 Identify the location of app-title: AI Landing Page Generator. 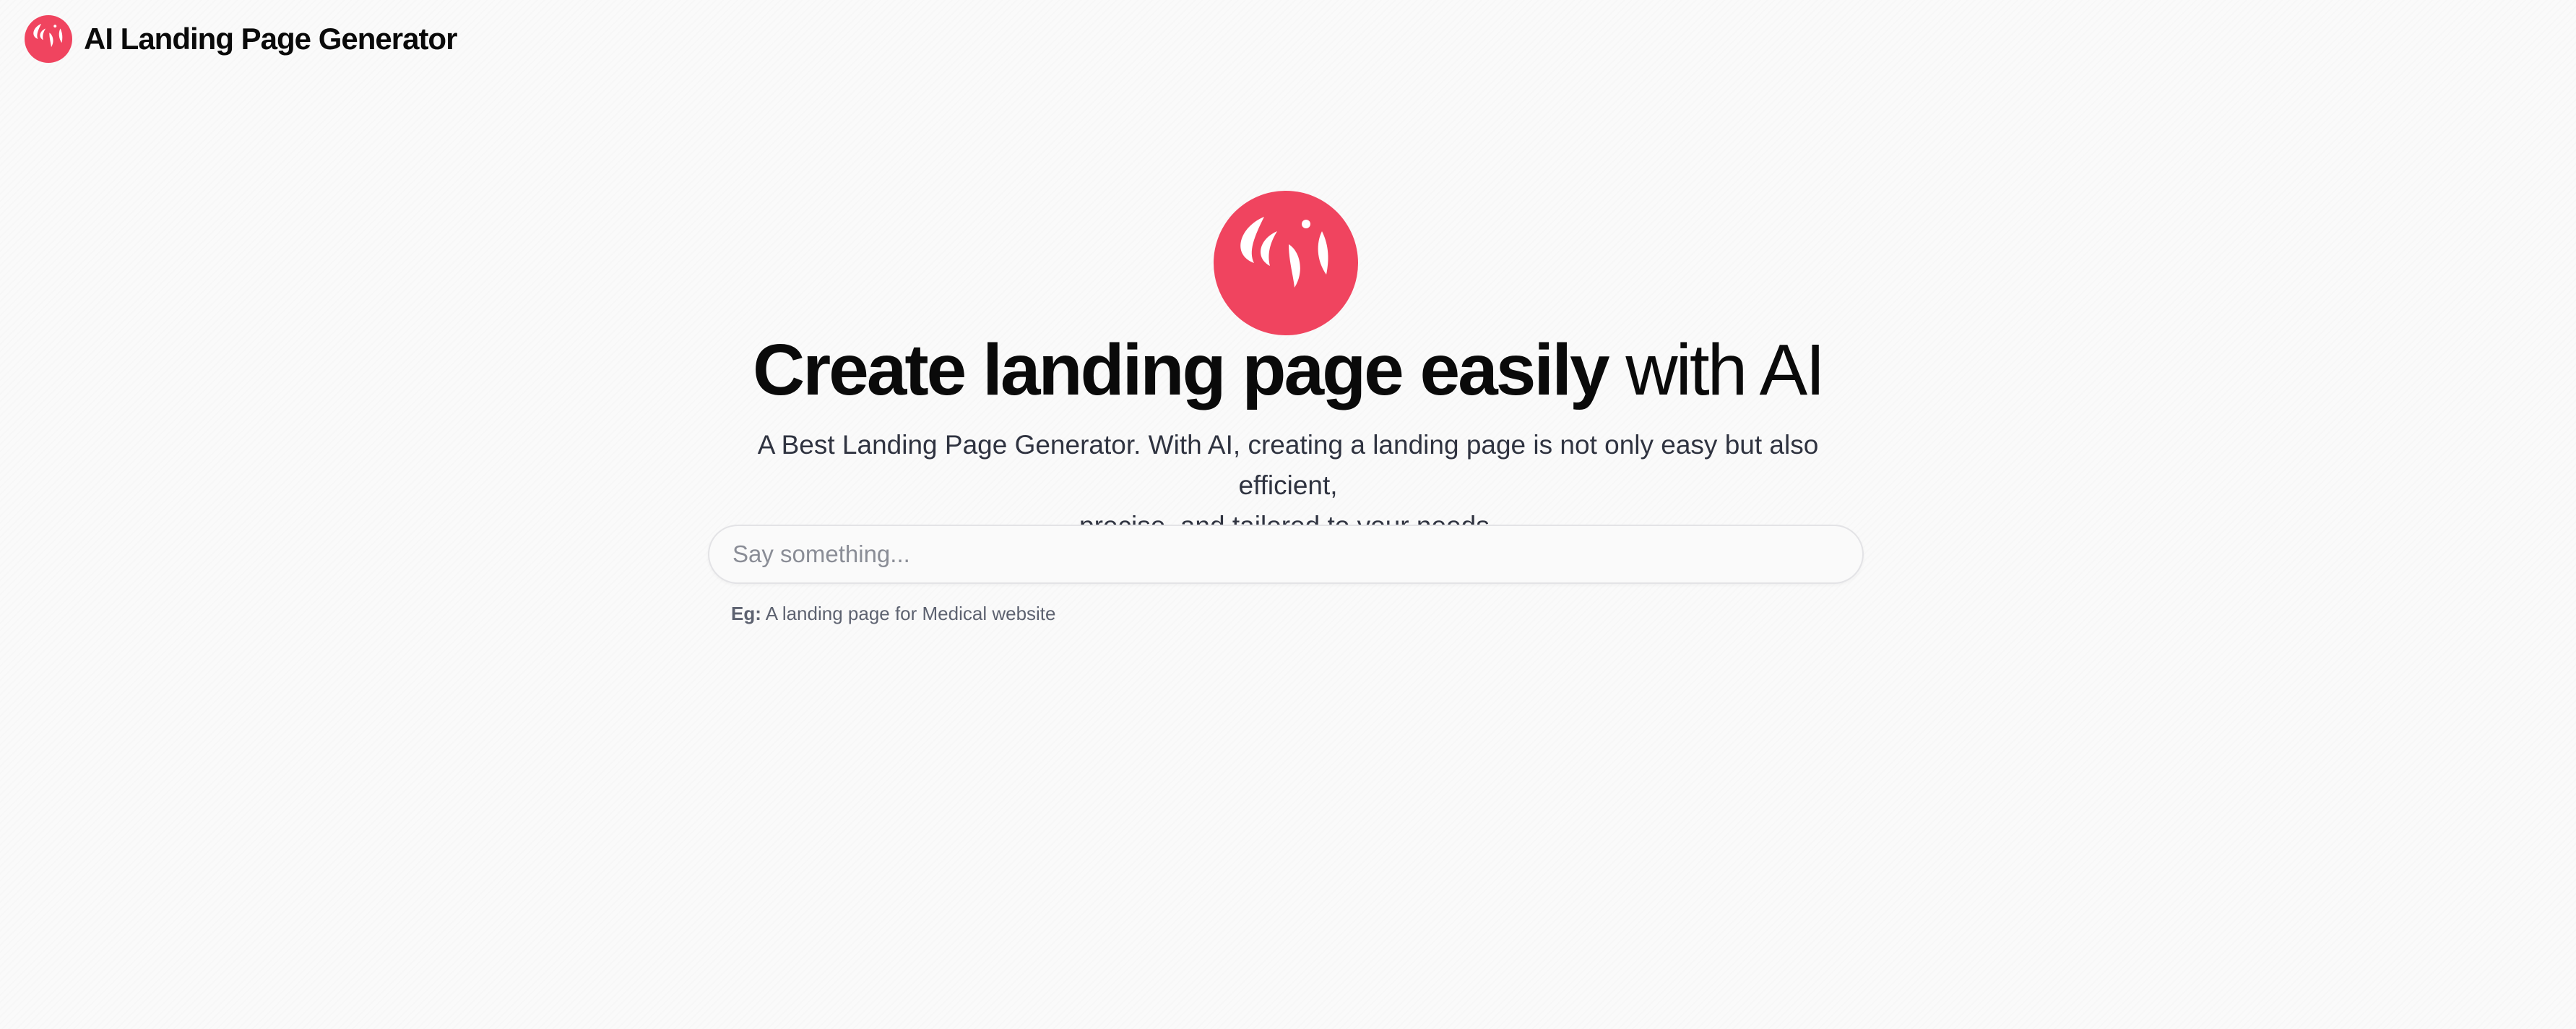
(270, 39).